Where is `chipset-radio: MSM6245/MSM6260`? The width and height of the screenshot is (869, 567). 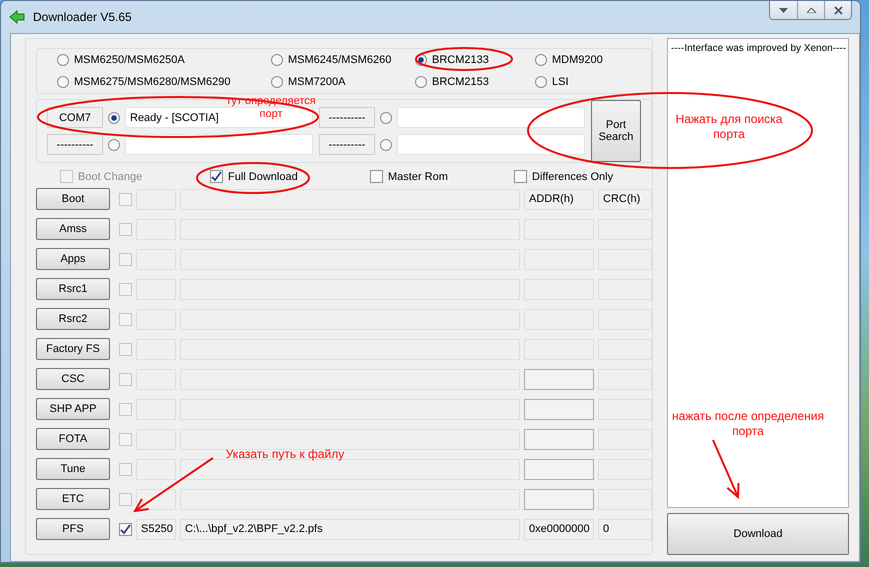
chipset-radio: MSM6245/MSM6260 is located at coordinates (343, 60).